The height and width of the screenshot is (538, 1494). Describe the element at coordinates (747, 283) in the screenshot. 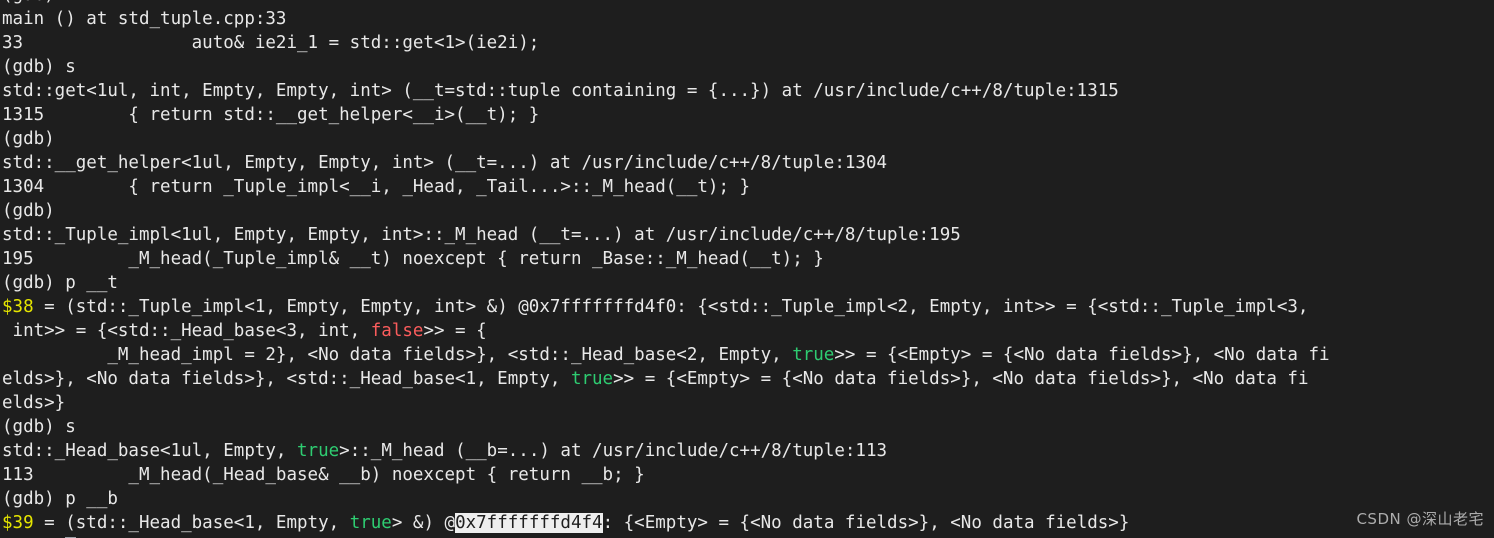

I see `line-12-prompt-print-t: (gdb) p __t` at that location.